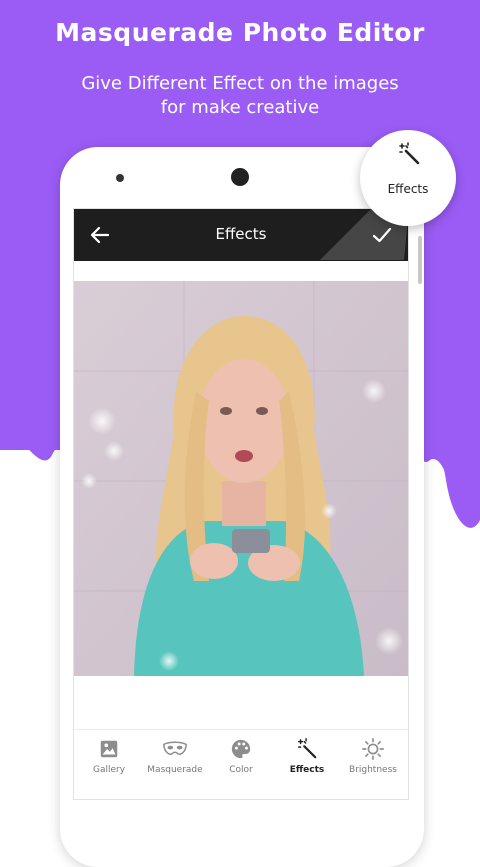 This screenshot has height=867, width=480. I want to click on promo-headline: Masquerade Photo Editor, so click(240, 32).